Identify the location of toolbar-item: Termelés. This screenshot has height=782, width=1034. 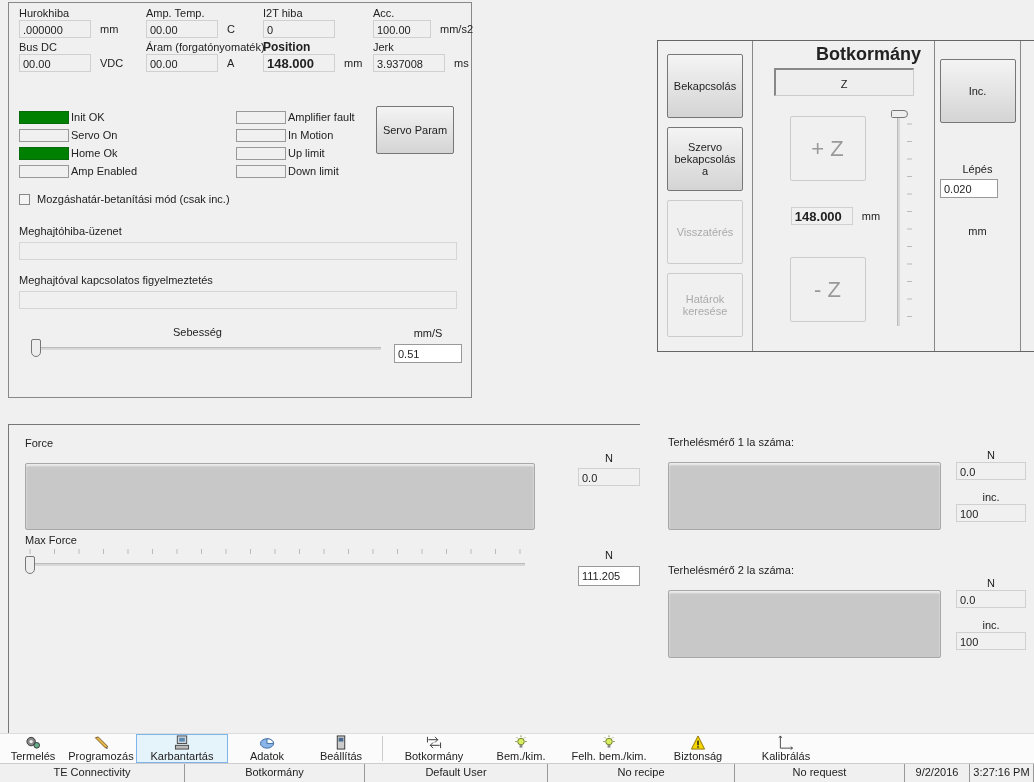
(33, 749).